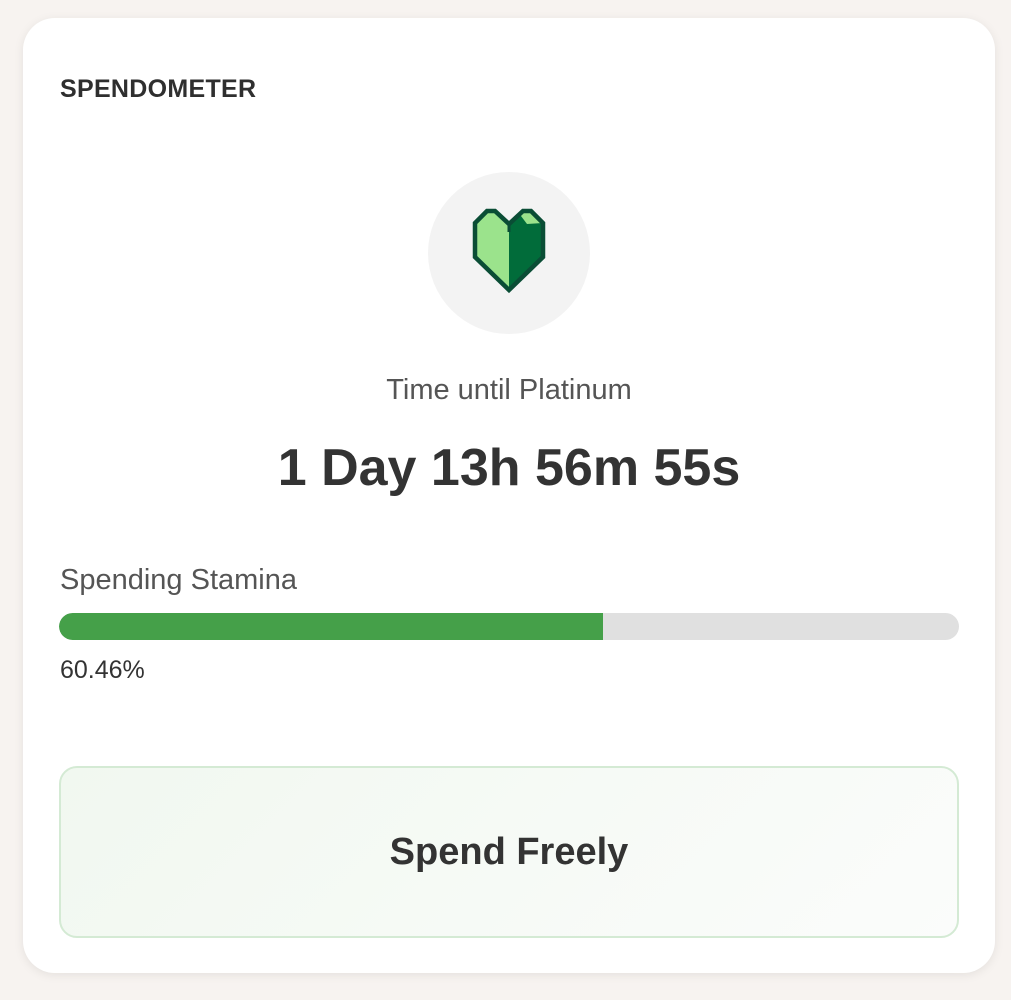  I want to click on countdown-label: Time until Platinum, so click(509, 390).